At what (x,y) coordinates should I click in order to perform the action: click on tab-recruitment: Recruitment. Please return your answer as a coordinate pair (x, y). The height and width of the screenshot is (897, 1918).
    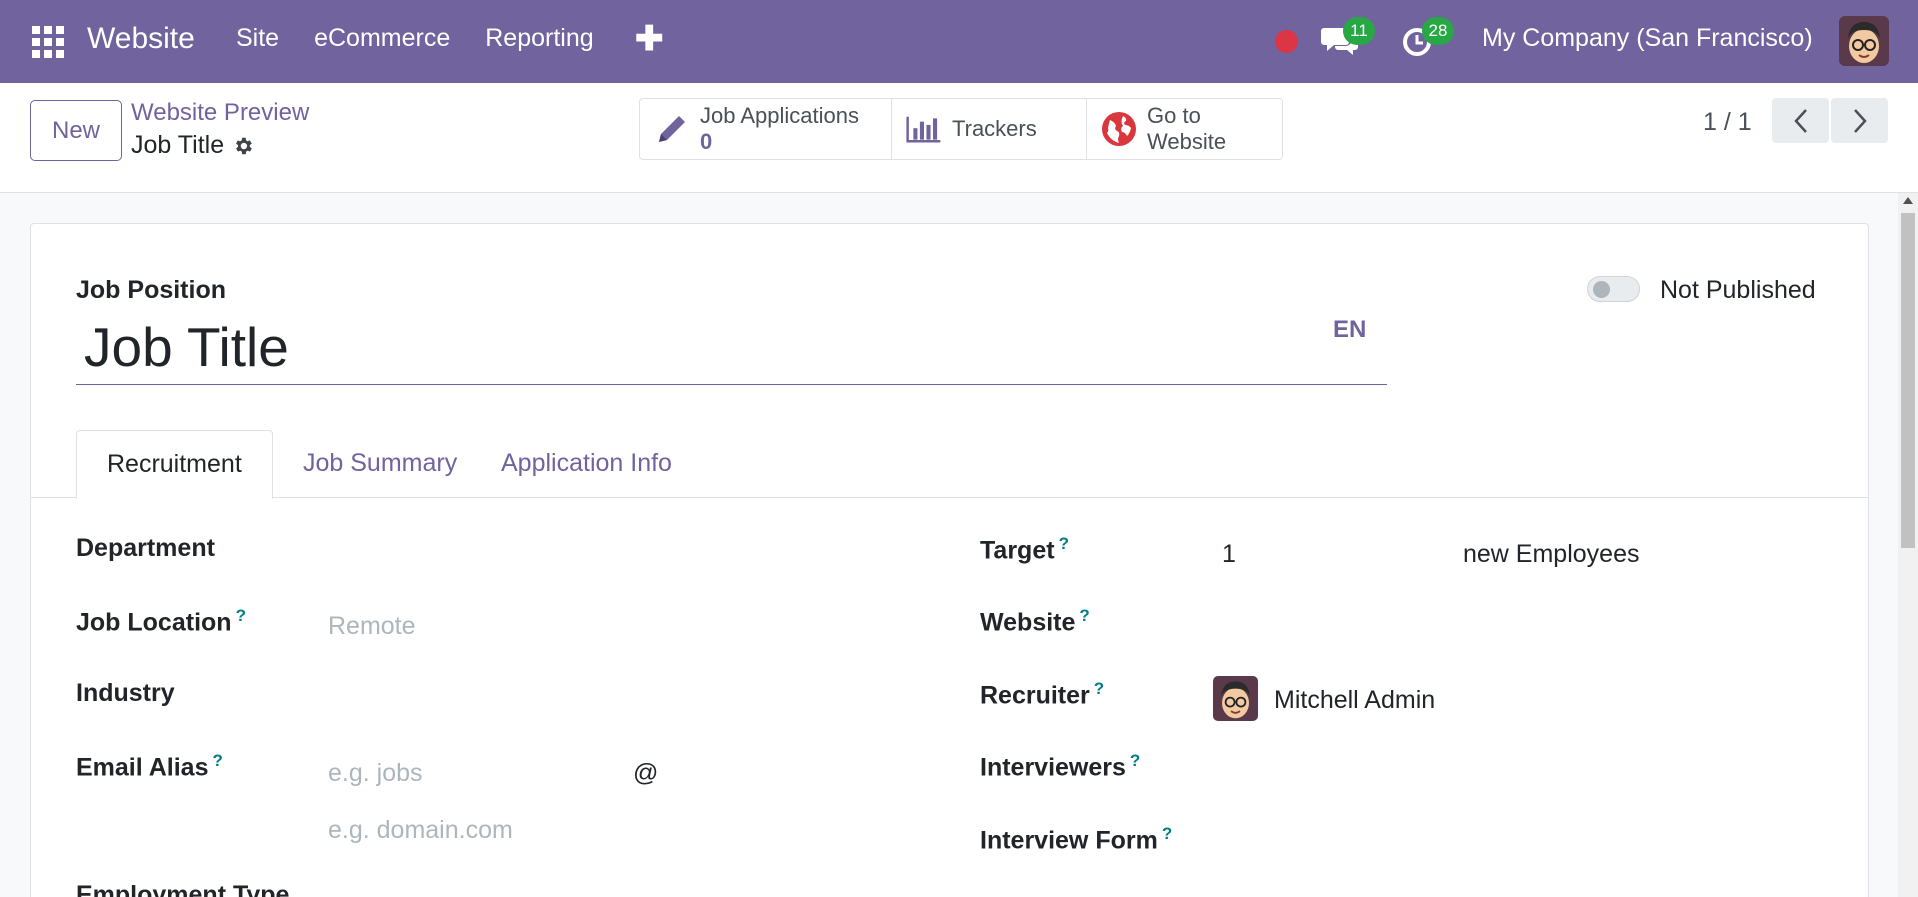
    Looking at the image, I should click on (174, 464).